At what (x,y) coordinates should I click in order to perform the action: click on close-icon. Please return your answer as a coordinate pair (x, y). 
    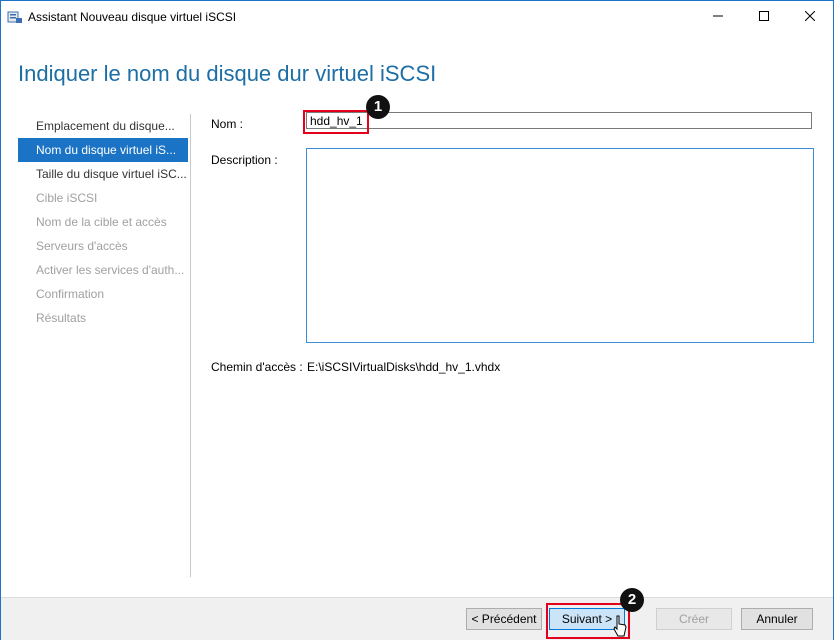
    Looking at the image, I should click on (810, 17).